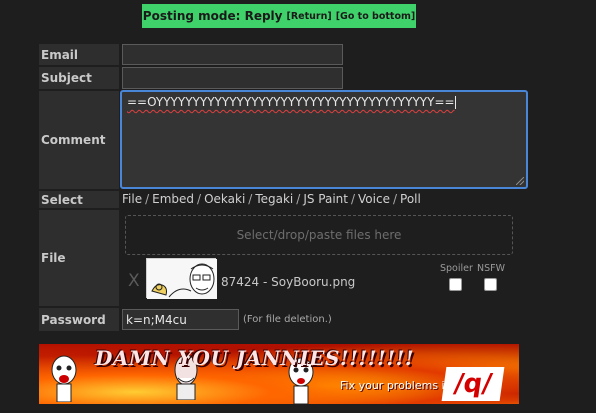 The image size is (596, 413). Describe the element at coordinates (490, 284) in the screenshot. I see `nsfw-checkbox` at that location.